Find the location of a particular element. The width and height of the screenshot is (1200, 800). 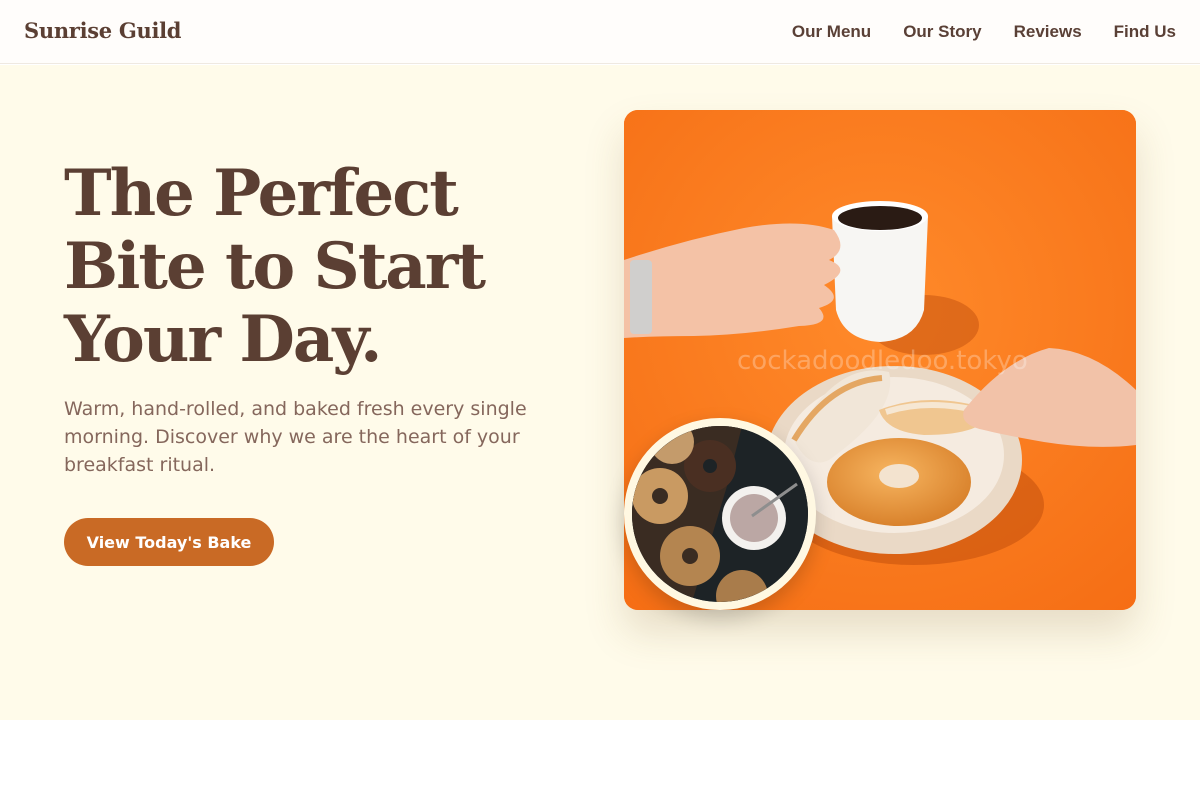

nav-link-find-us: Find Us is located at coordinates (1145, 32).